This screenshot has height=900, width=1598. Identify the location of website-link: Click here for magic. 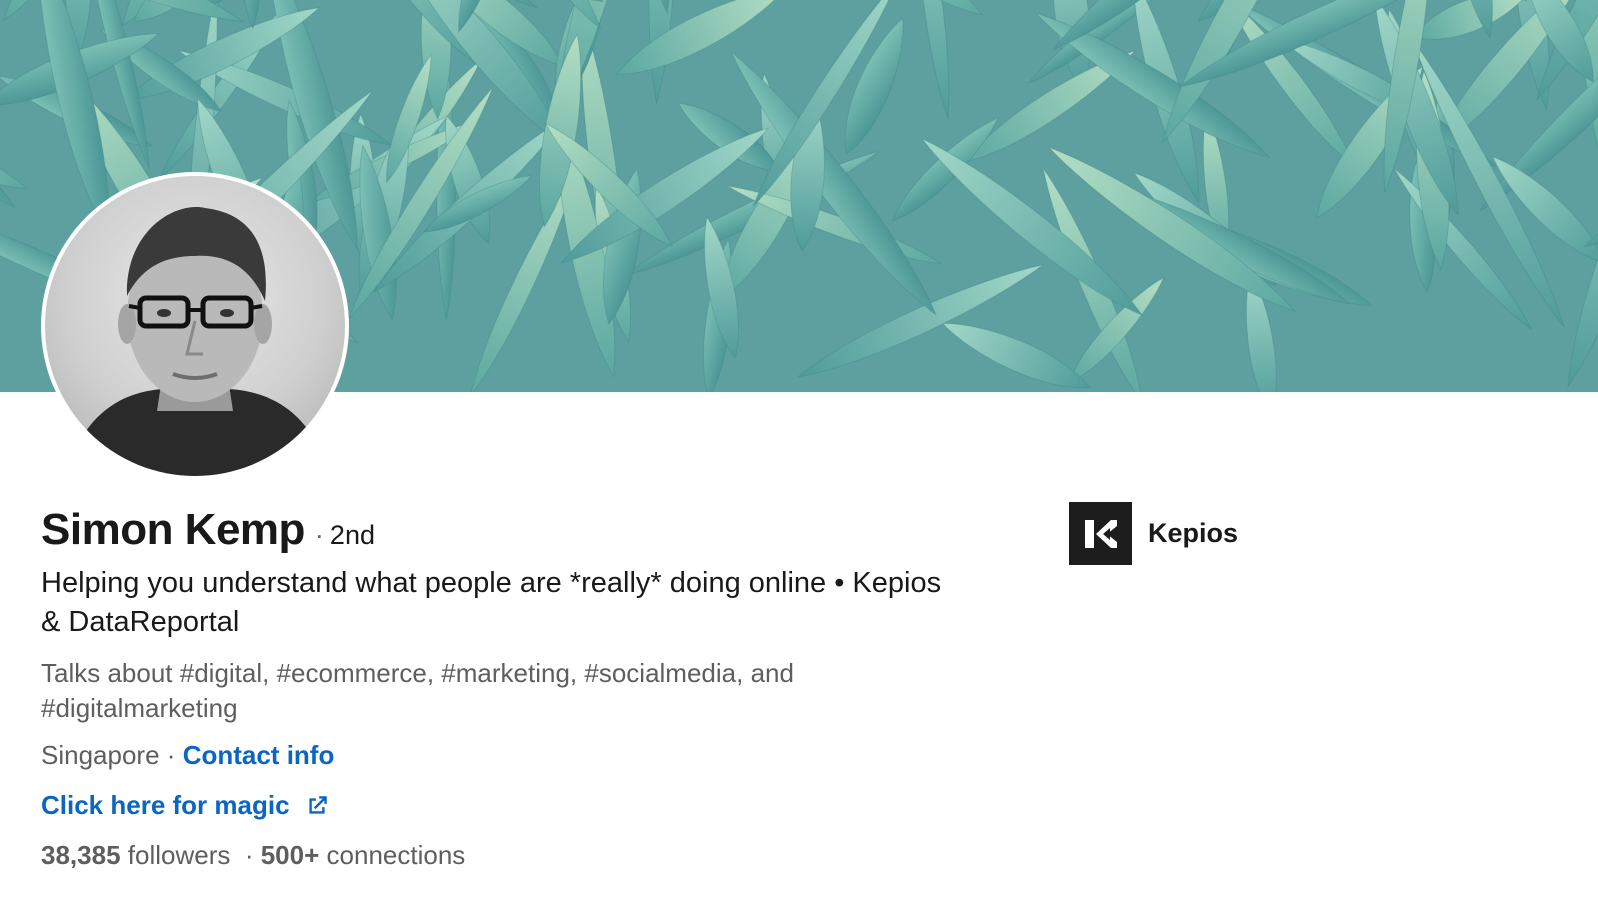
(165, 805).